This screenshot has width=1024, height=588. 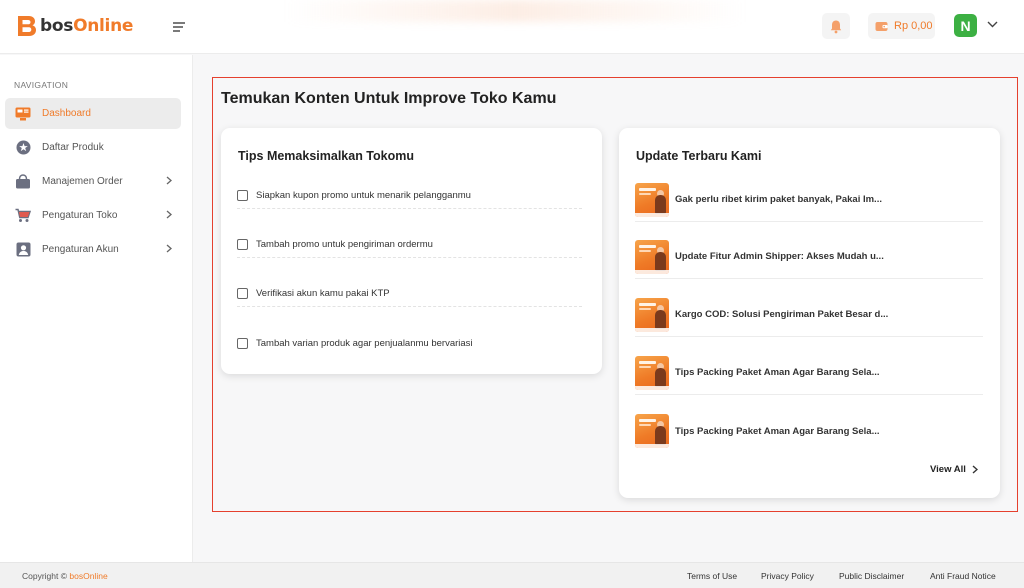 What do you see at coordinates (73, 147) in the screenshot?
I see `sidebar-item-label: Daftar Produk` at bounding box center [73, 147].